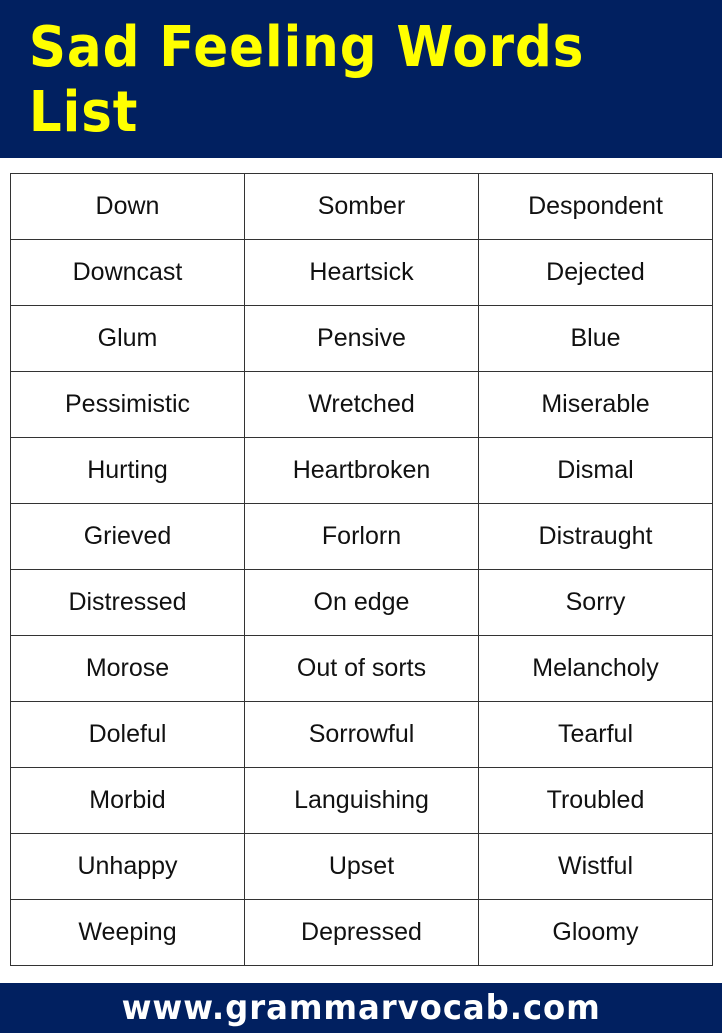  What do you see at coordinates (127, 734) in the screenshot?
I see `word-cell: Doleful` at bounding box center [127, 734].